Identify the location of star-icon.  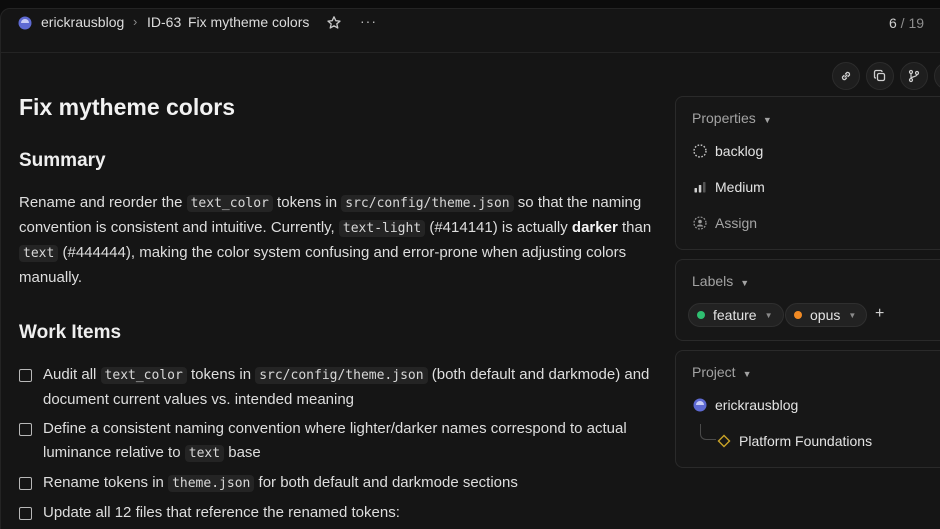
(334, 23).